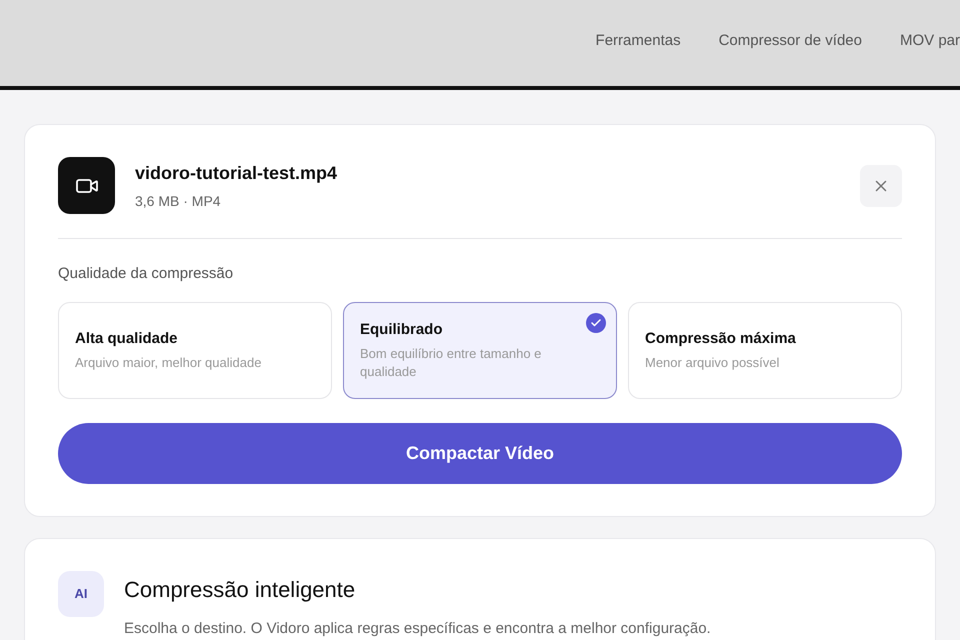 This screenshot has height=640, width=960. What do you see at coordinates (195, 350) in the screenshot?
I see `quality-option: Alta qualidade Arquivo maior, melhor qualidade` at bounding box center [195, 350].